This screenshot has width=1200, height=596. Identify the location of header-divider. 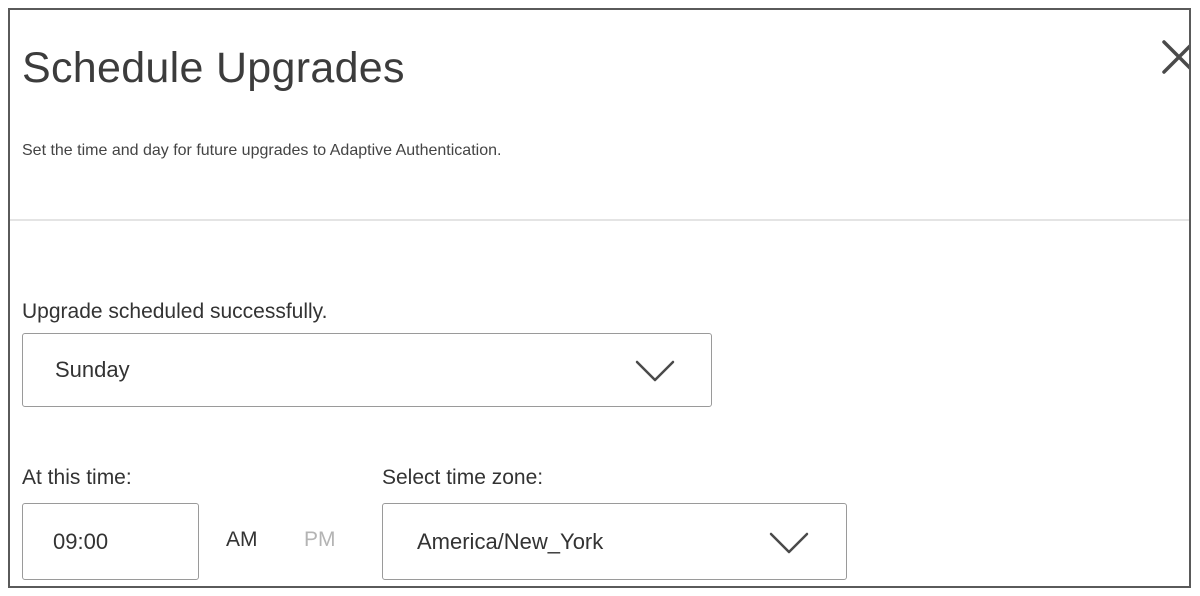
(599, 220).